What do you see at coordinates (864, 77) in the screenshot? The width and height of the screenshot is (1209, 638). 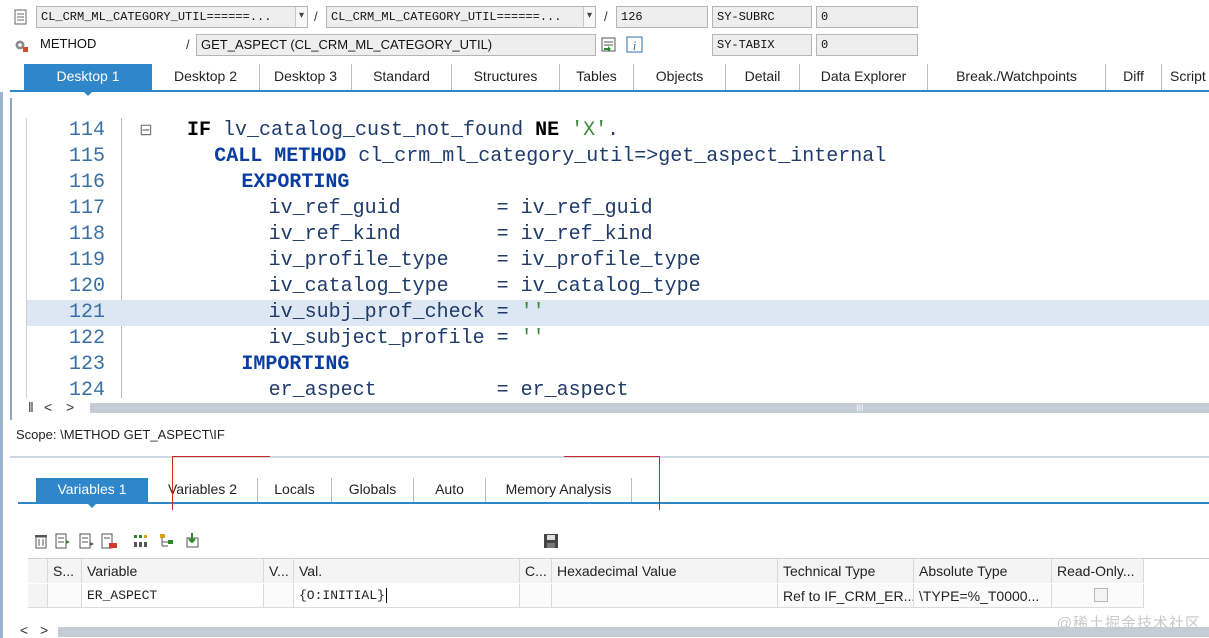 I see `tab-data-explorer: Data Explorer` at bounding box center [864, 77].